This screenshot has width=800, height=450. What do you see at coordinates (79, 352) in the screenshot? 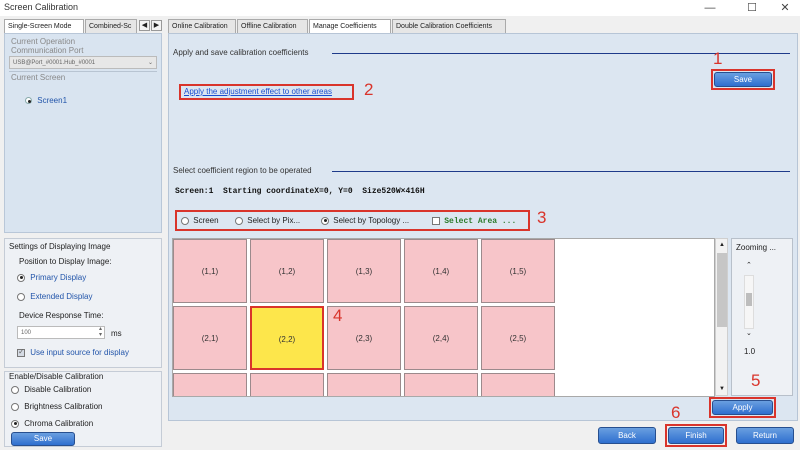
I see `use-input-source-label: Use input source for display` at bounding box center [79, 352].